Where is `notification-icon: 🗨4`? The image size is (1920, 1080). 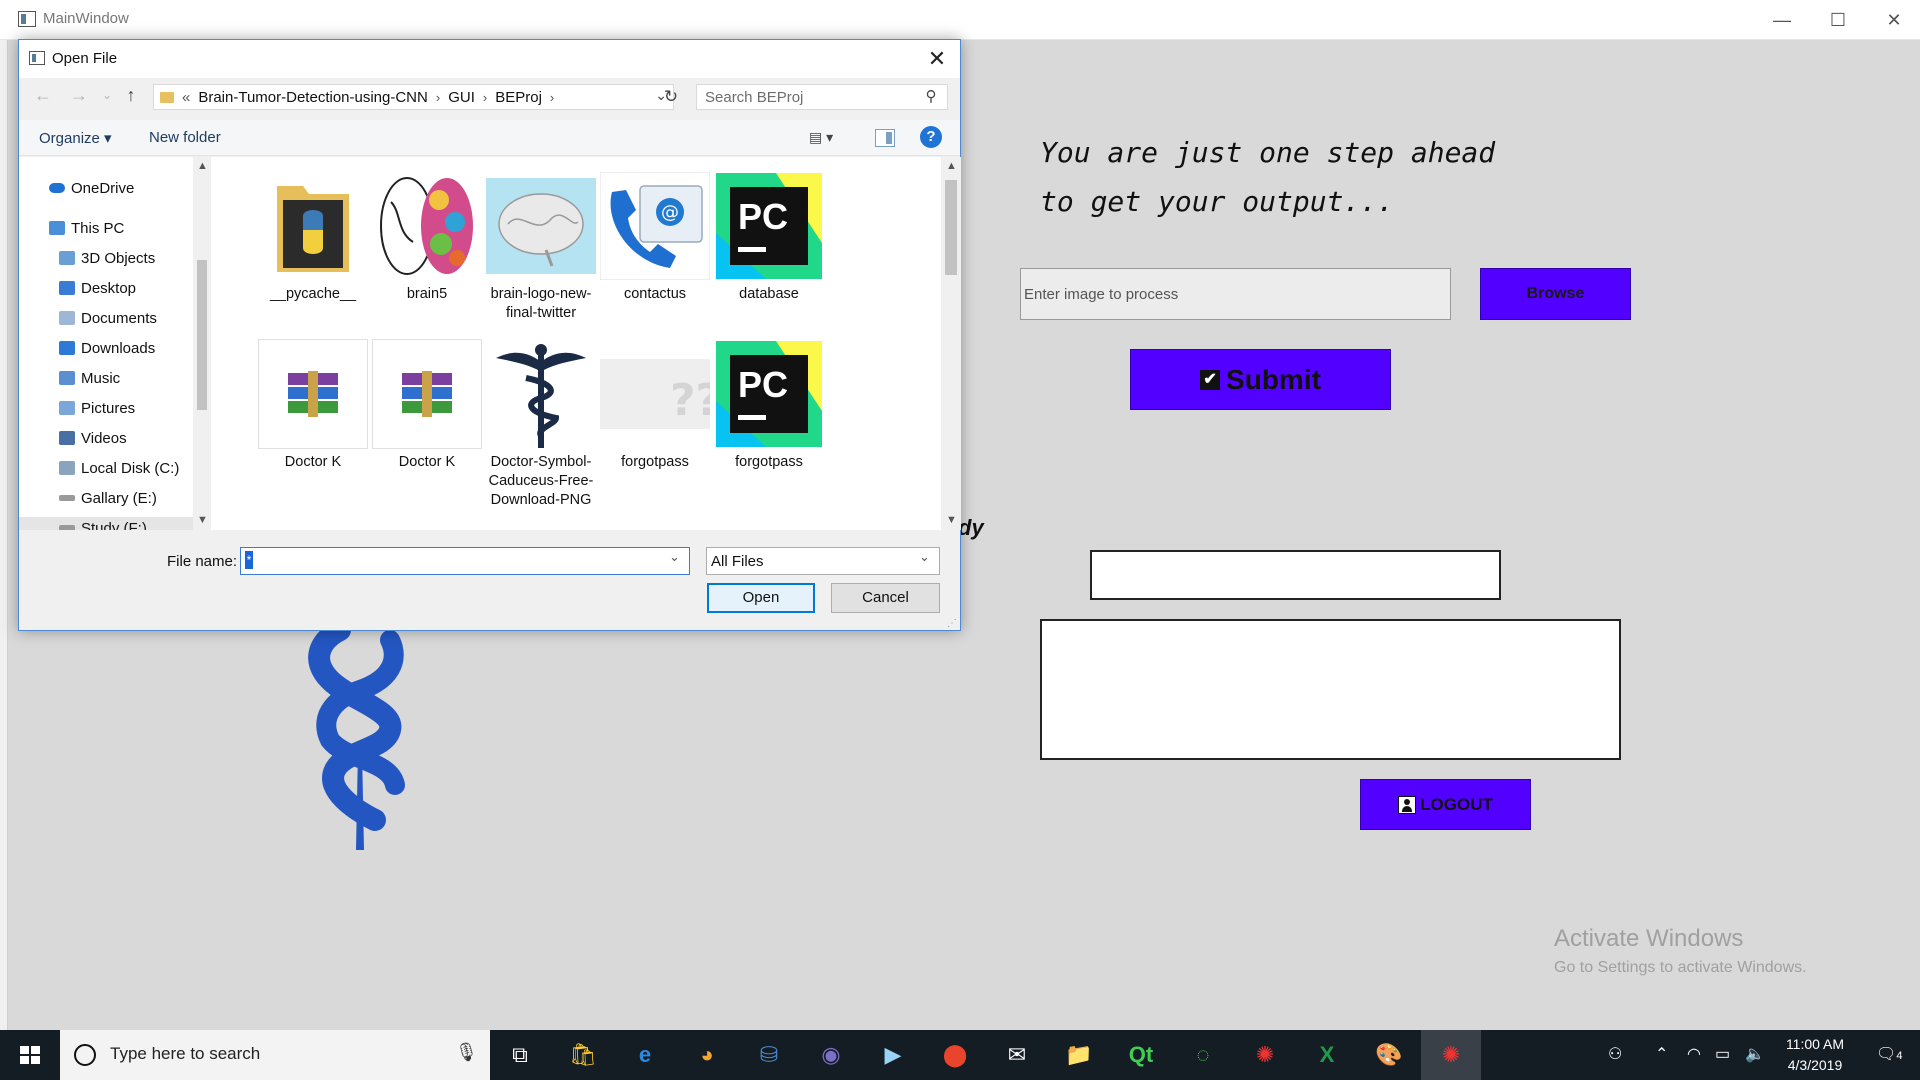 notification-icon: 🗨4 is located at coordinates (1889, 1055).